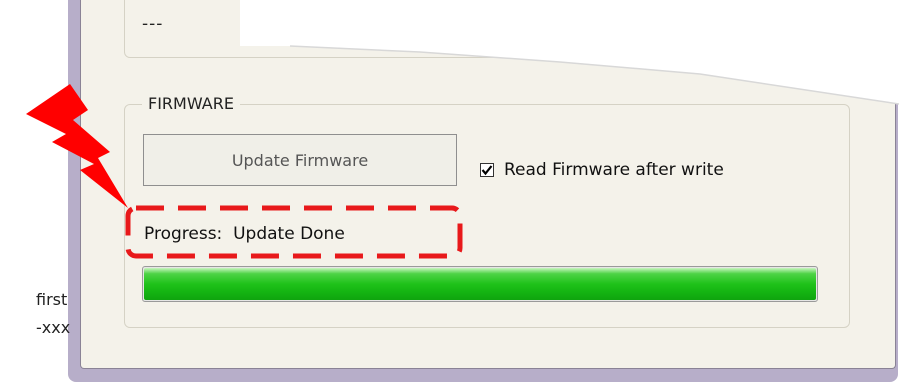 The image size is (899, 382). Describe the element at coordinates (52, 299) in the screenshot. I see `side-annotation-line-1: first` at that location.